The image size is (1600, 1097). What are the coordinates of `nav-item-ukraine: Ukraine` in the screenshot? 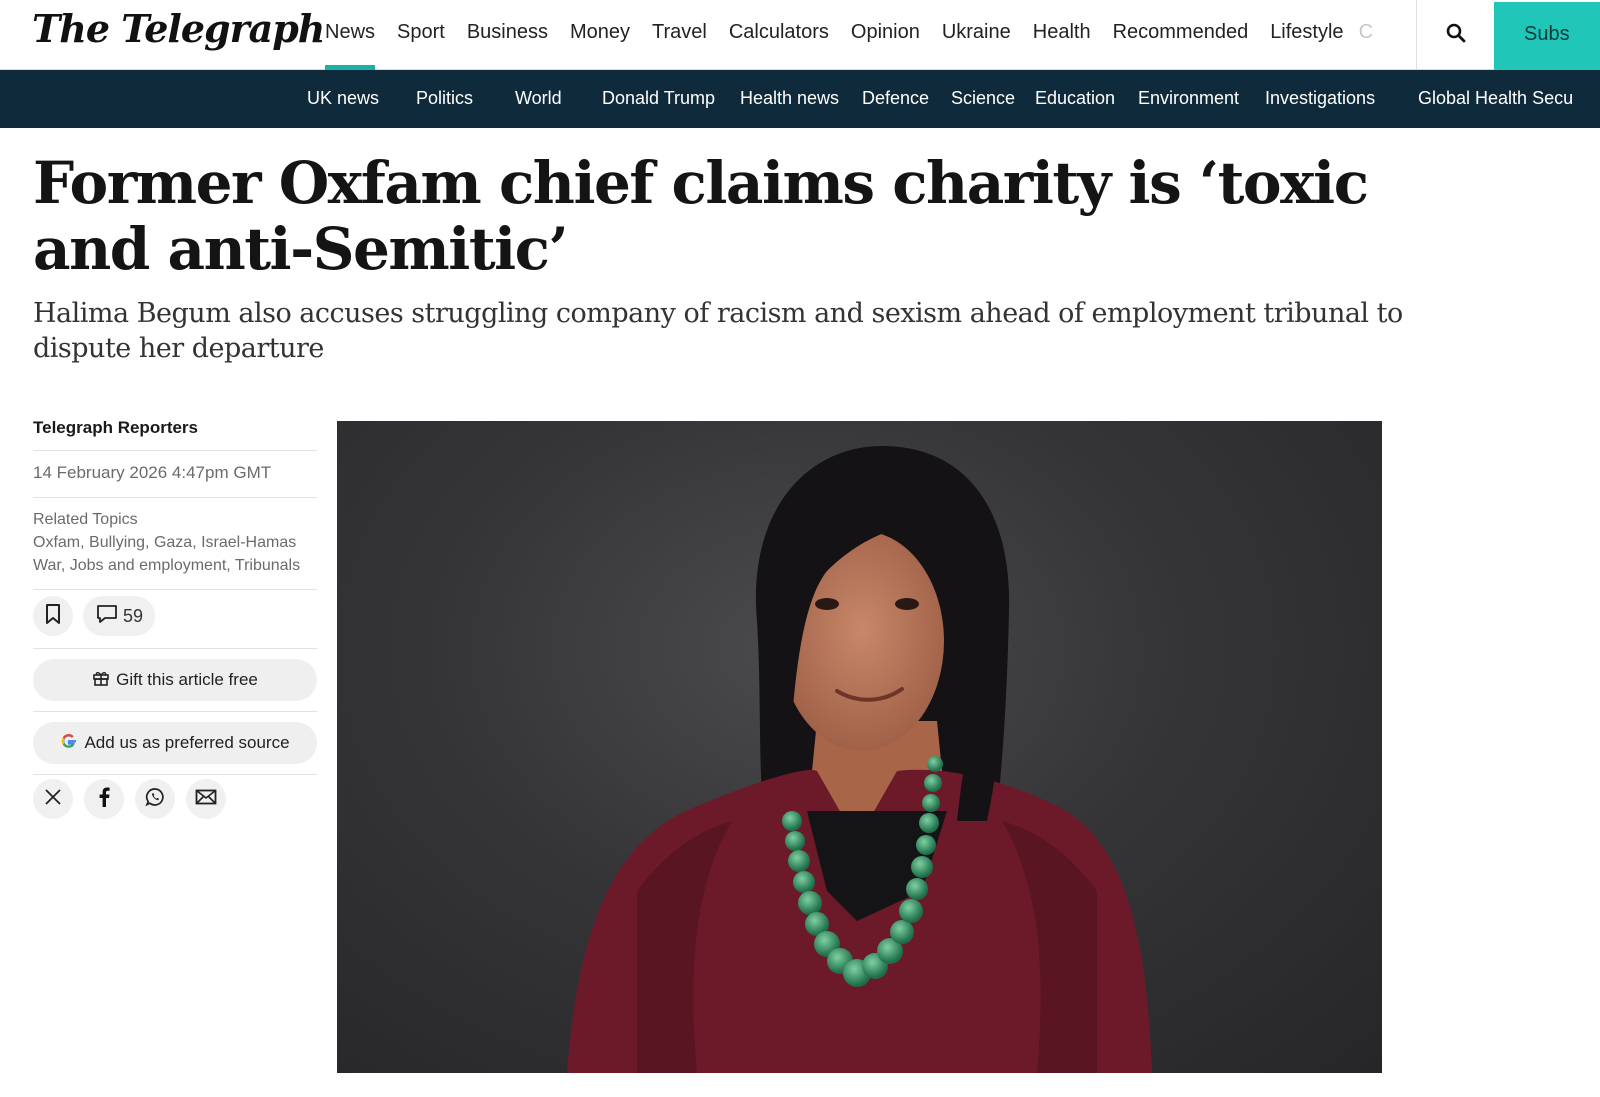 It's located at (976, 35).